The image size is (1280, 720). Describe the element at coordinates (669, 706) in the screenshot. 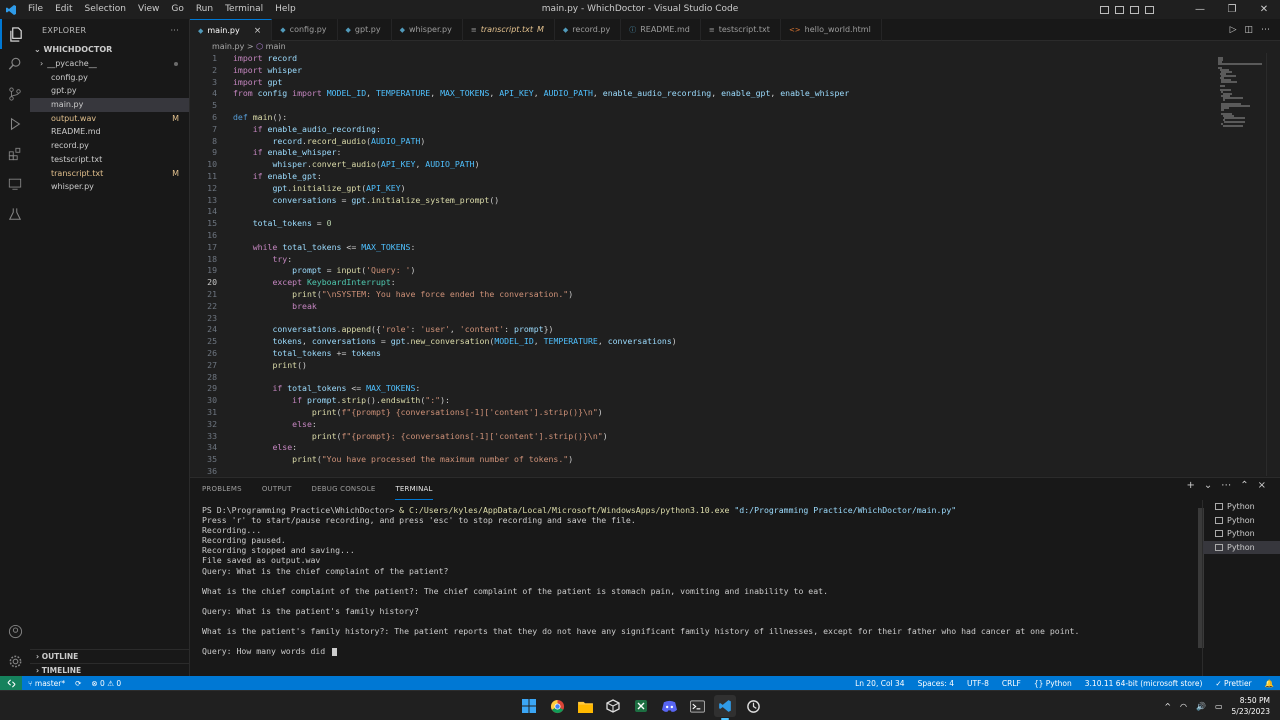

I see `discord-icon` at that location.